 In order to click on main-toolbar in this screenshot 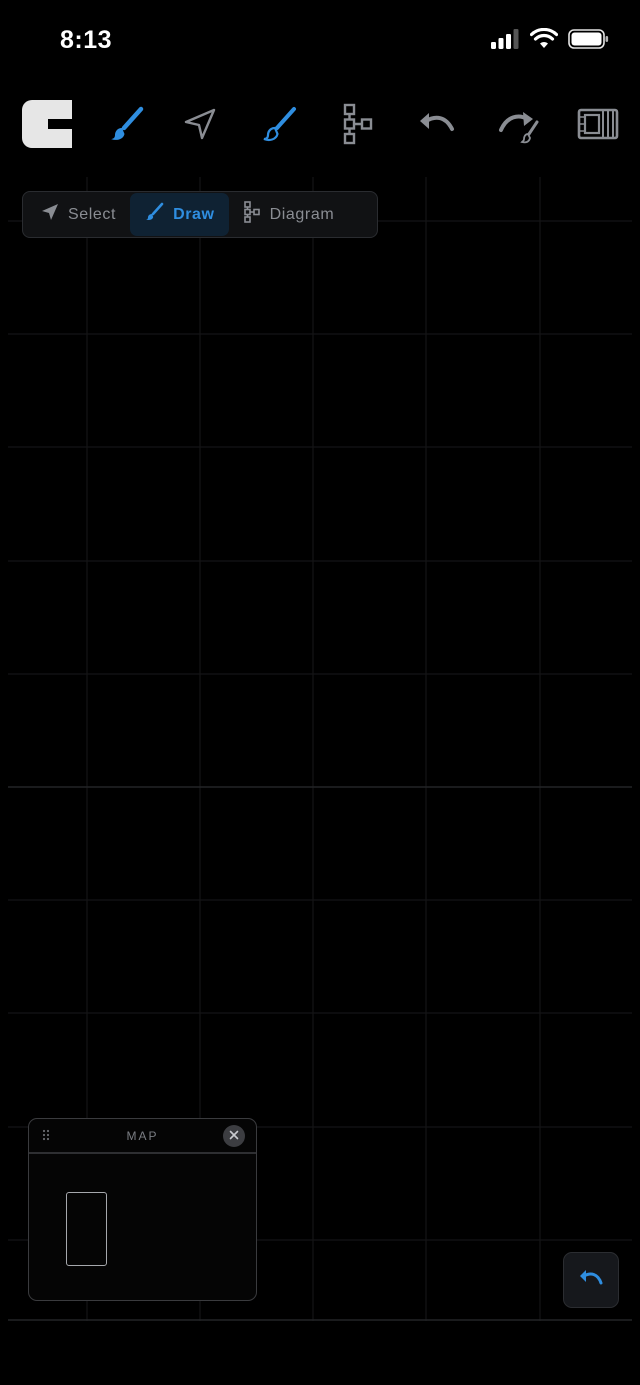, I will do `click(320, 125)`.